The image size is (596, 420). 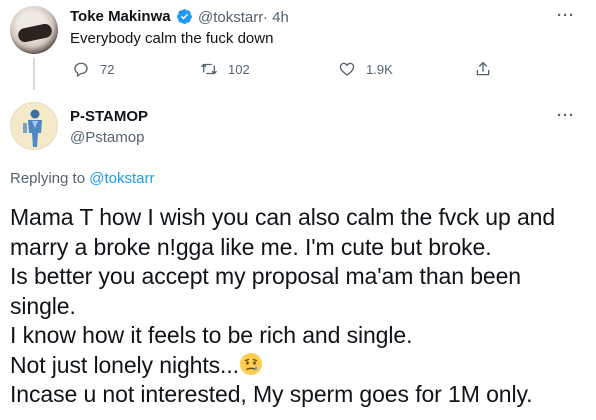 What do you see at coordinates (347, 69) in the screenshot?
I see `like-icon` at bounding box center [347, 69].